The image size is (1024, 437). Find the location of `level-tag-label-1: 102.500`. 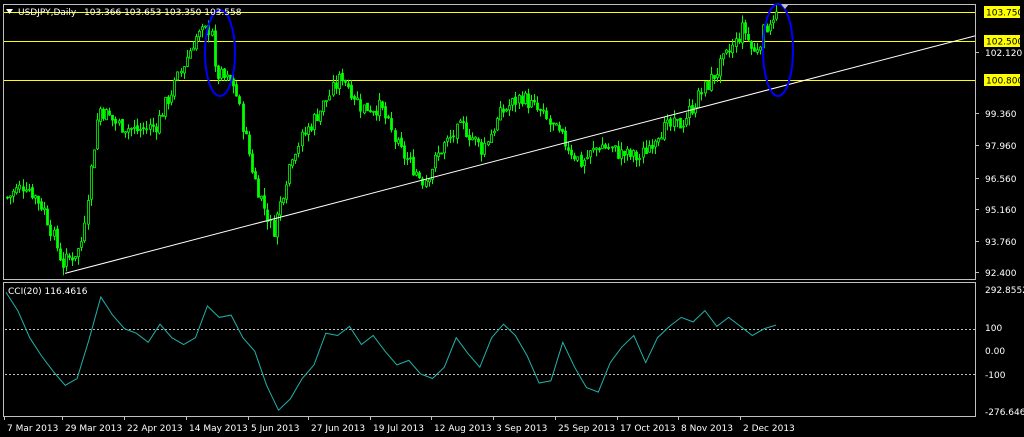

level-tag-label-1: 102.500 is located at coordinates (1004, 43).